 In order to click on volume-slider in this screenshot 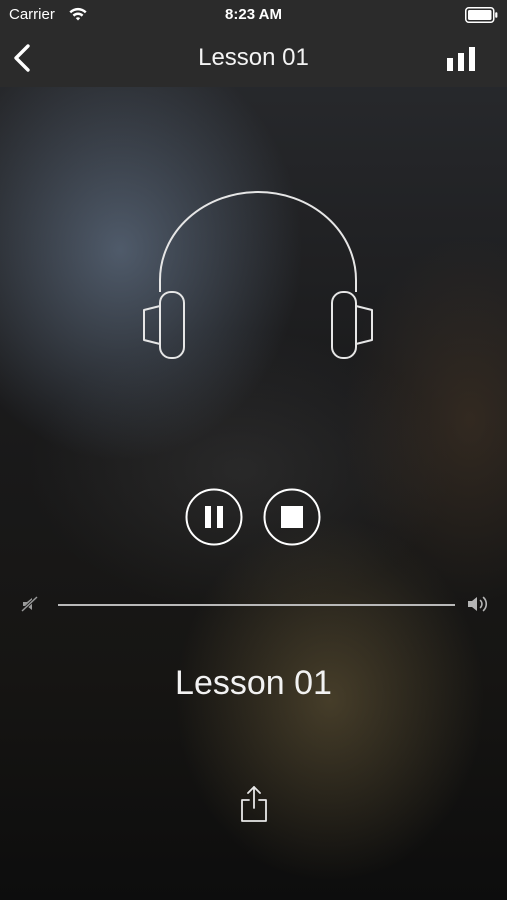, I will do `click(256, 605)`.